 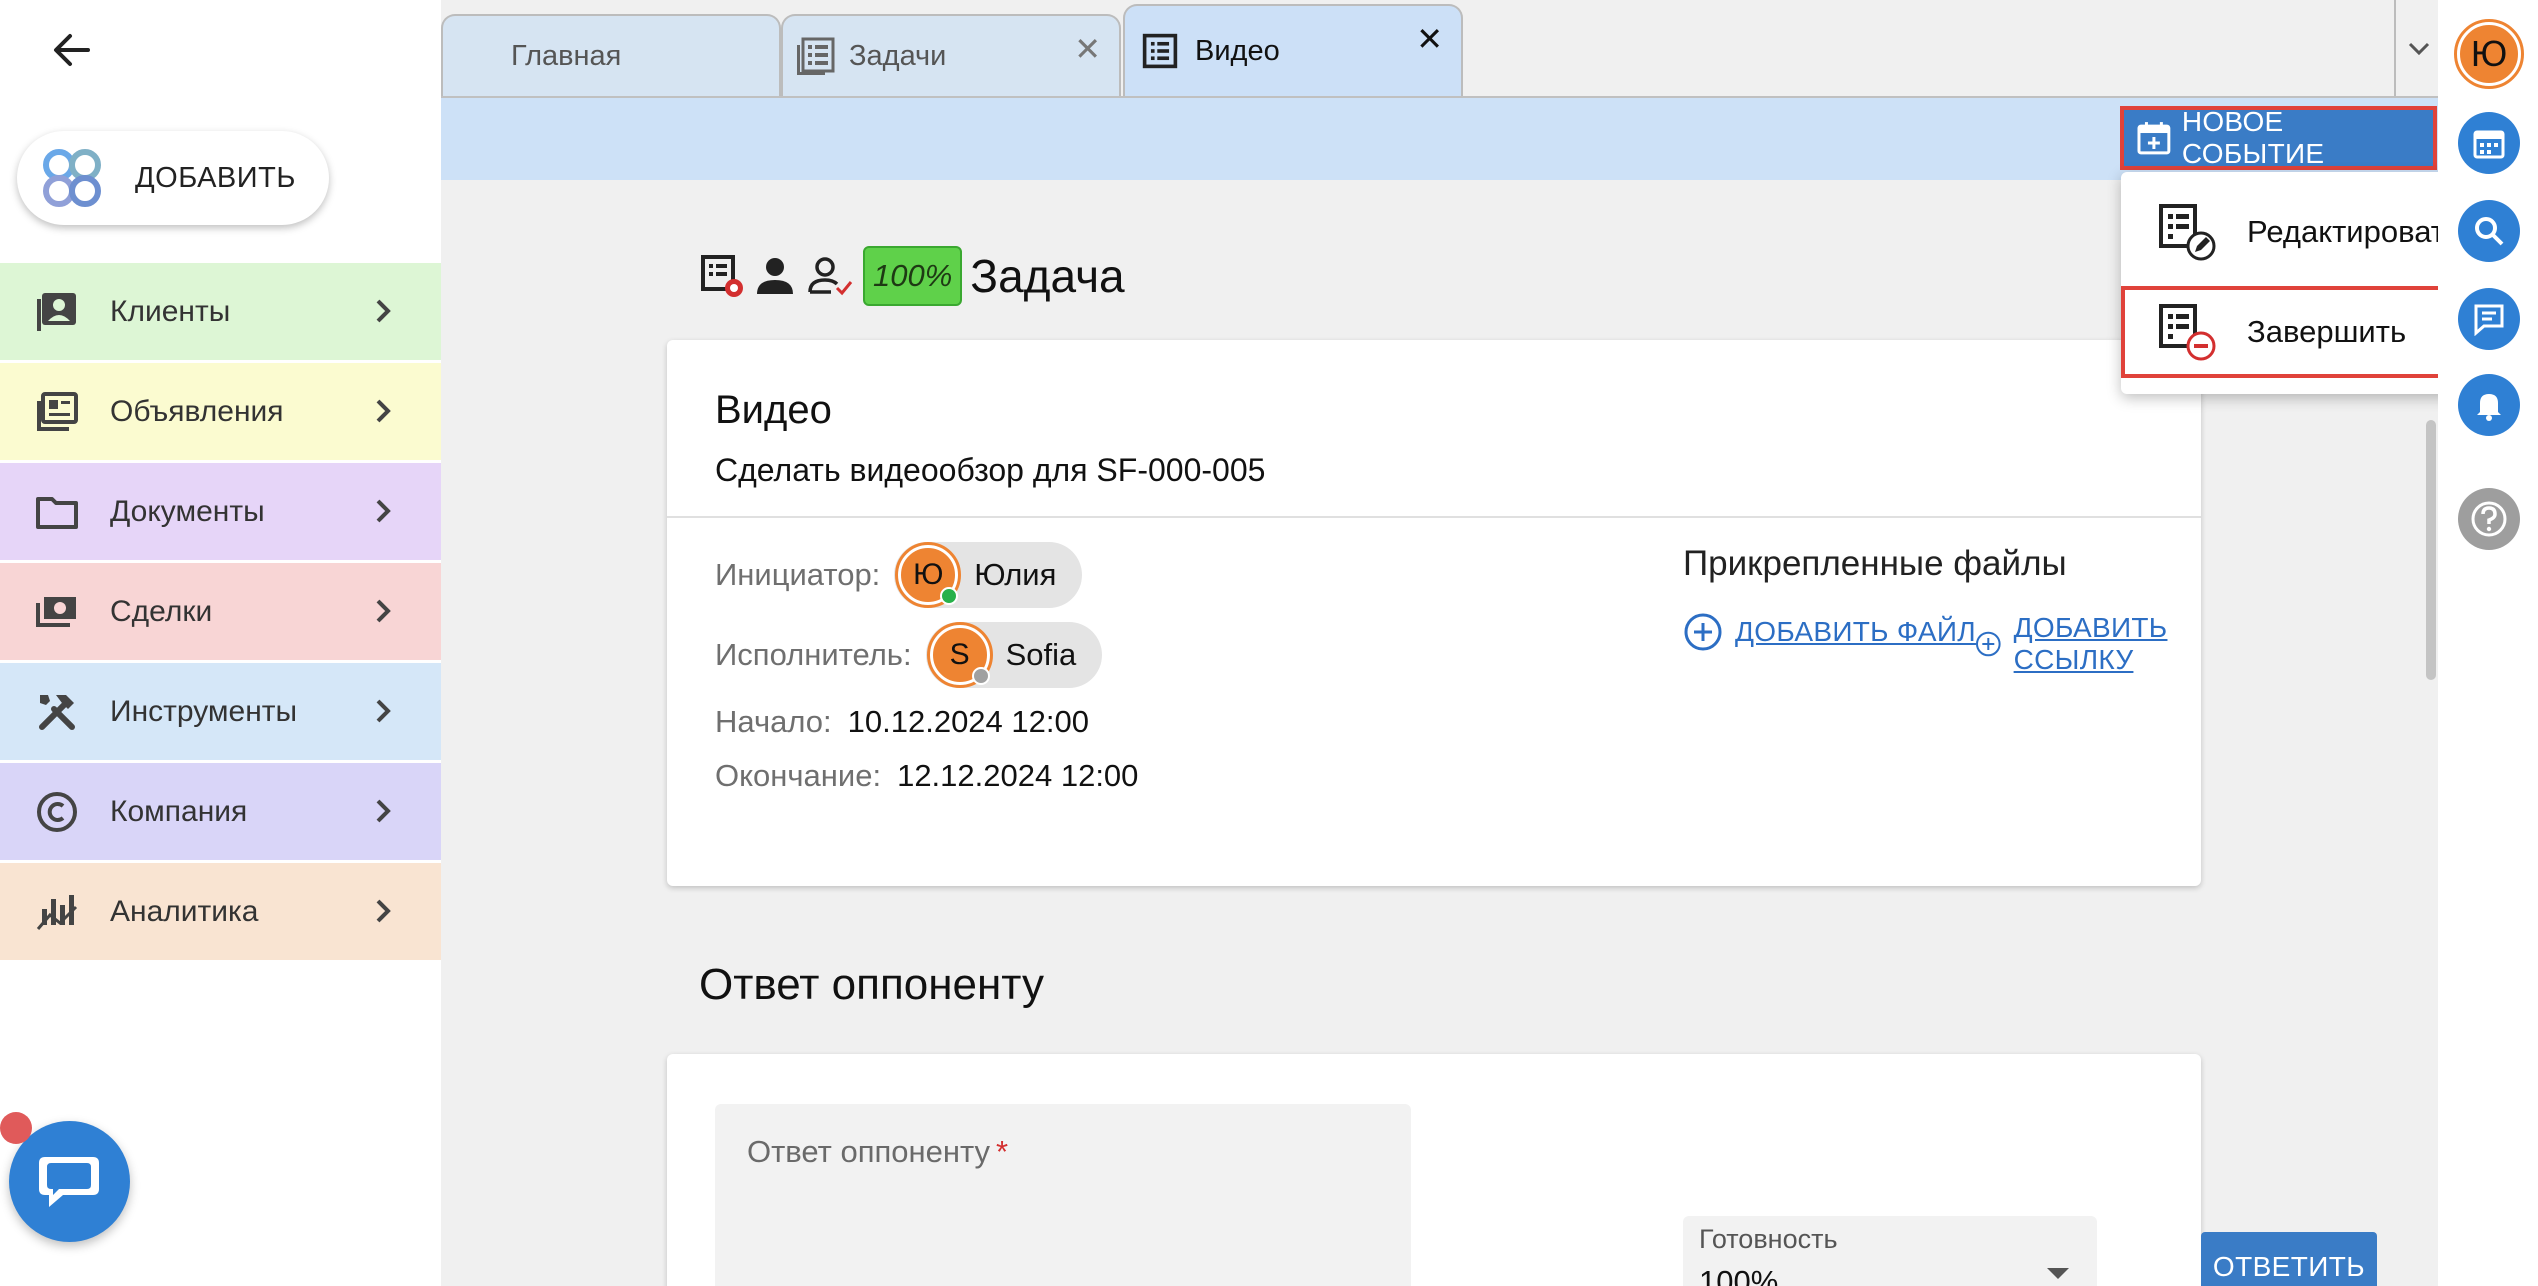 I want to click on search-icon, so click(x=2489, y=231).